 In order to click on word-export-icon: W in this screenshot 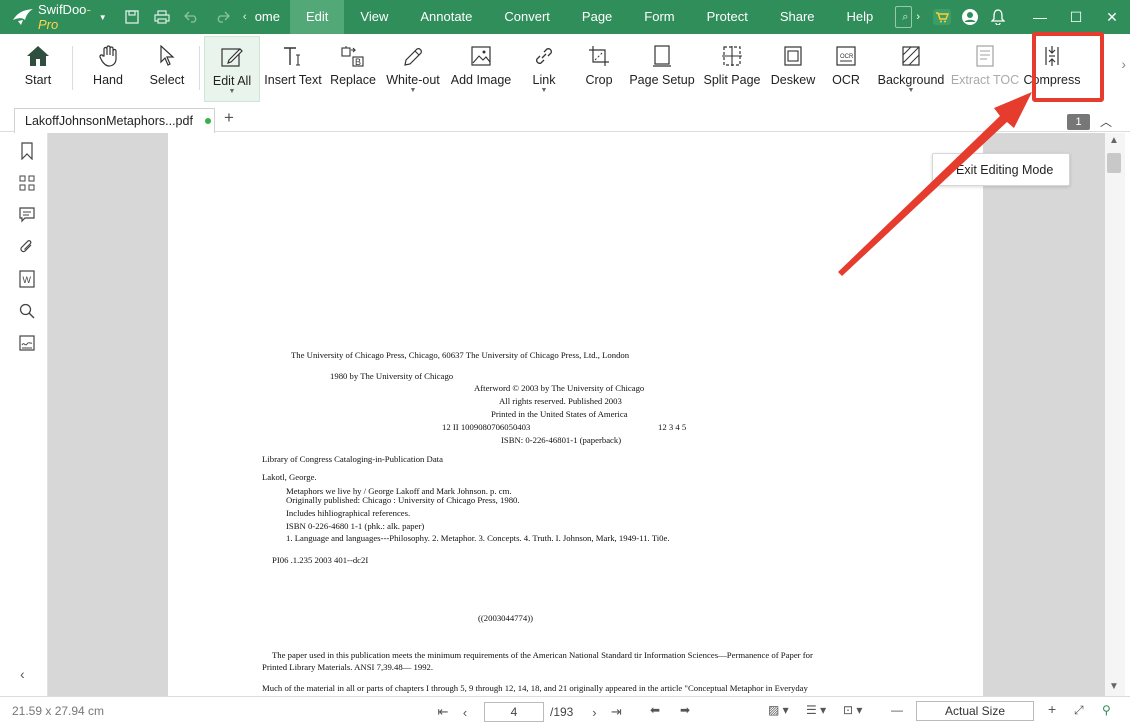, I will do `click(27, 279)`.